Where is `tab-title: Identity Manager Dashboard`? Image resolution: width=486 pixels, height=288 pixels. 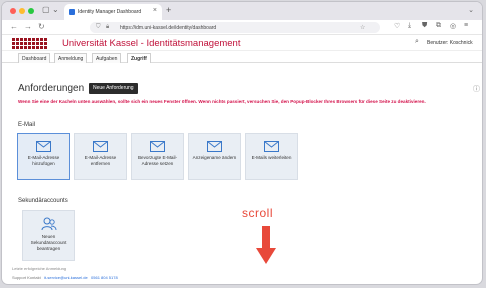
tab-title: Identity Manager Dashboard is located at coordinates (110, 12).